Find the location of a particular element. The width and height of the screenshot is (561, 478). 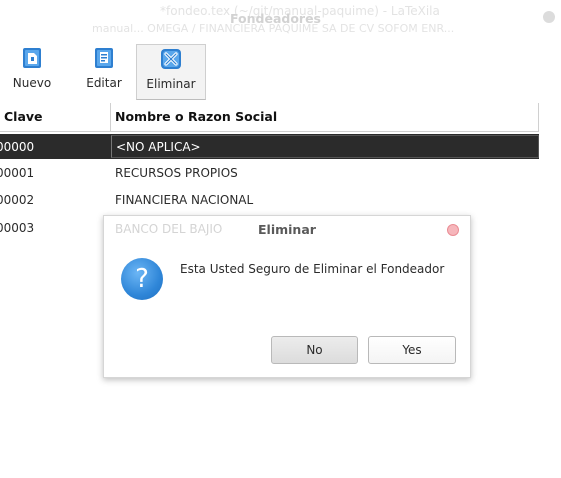

nombre-cell: RECURSOS PROPIOS is located at coordinates (176, 172).